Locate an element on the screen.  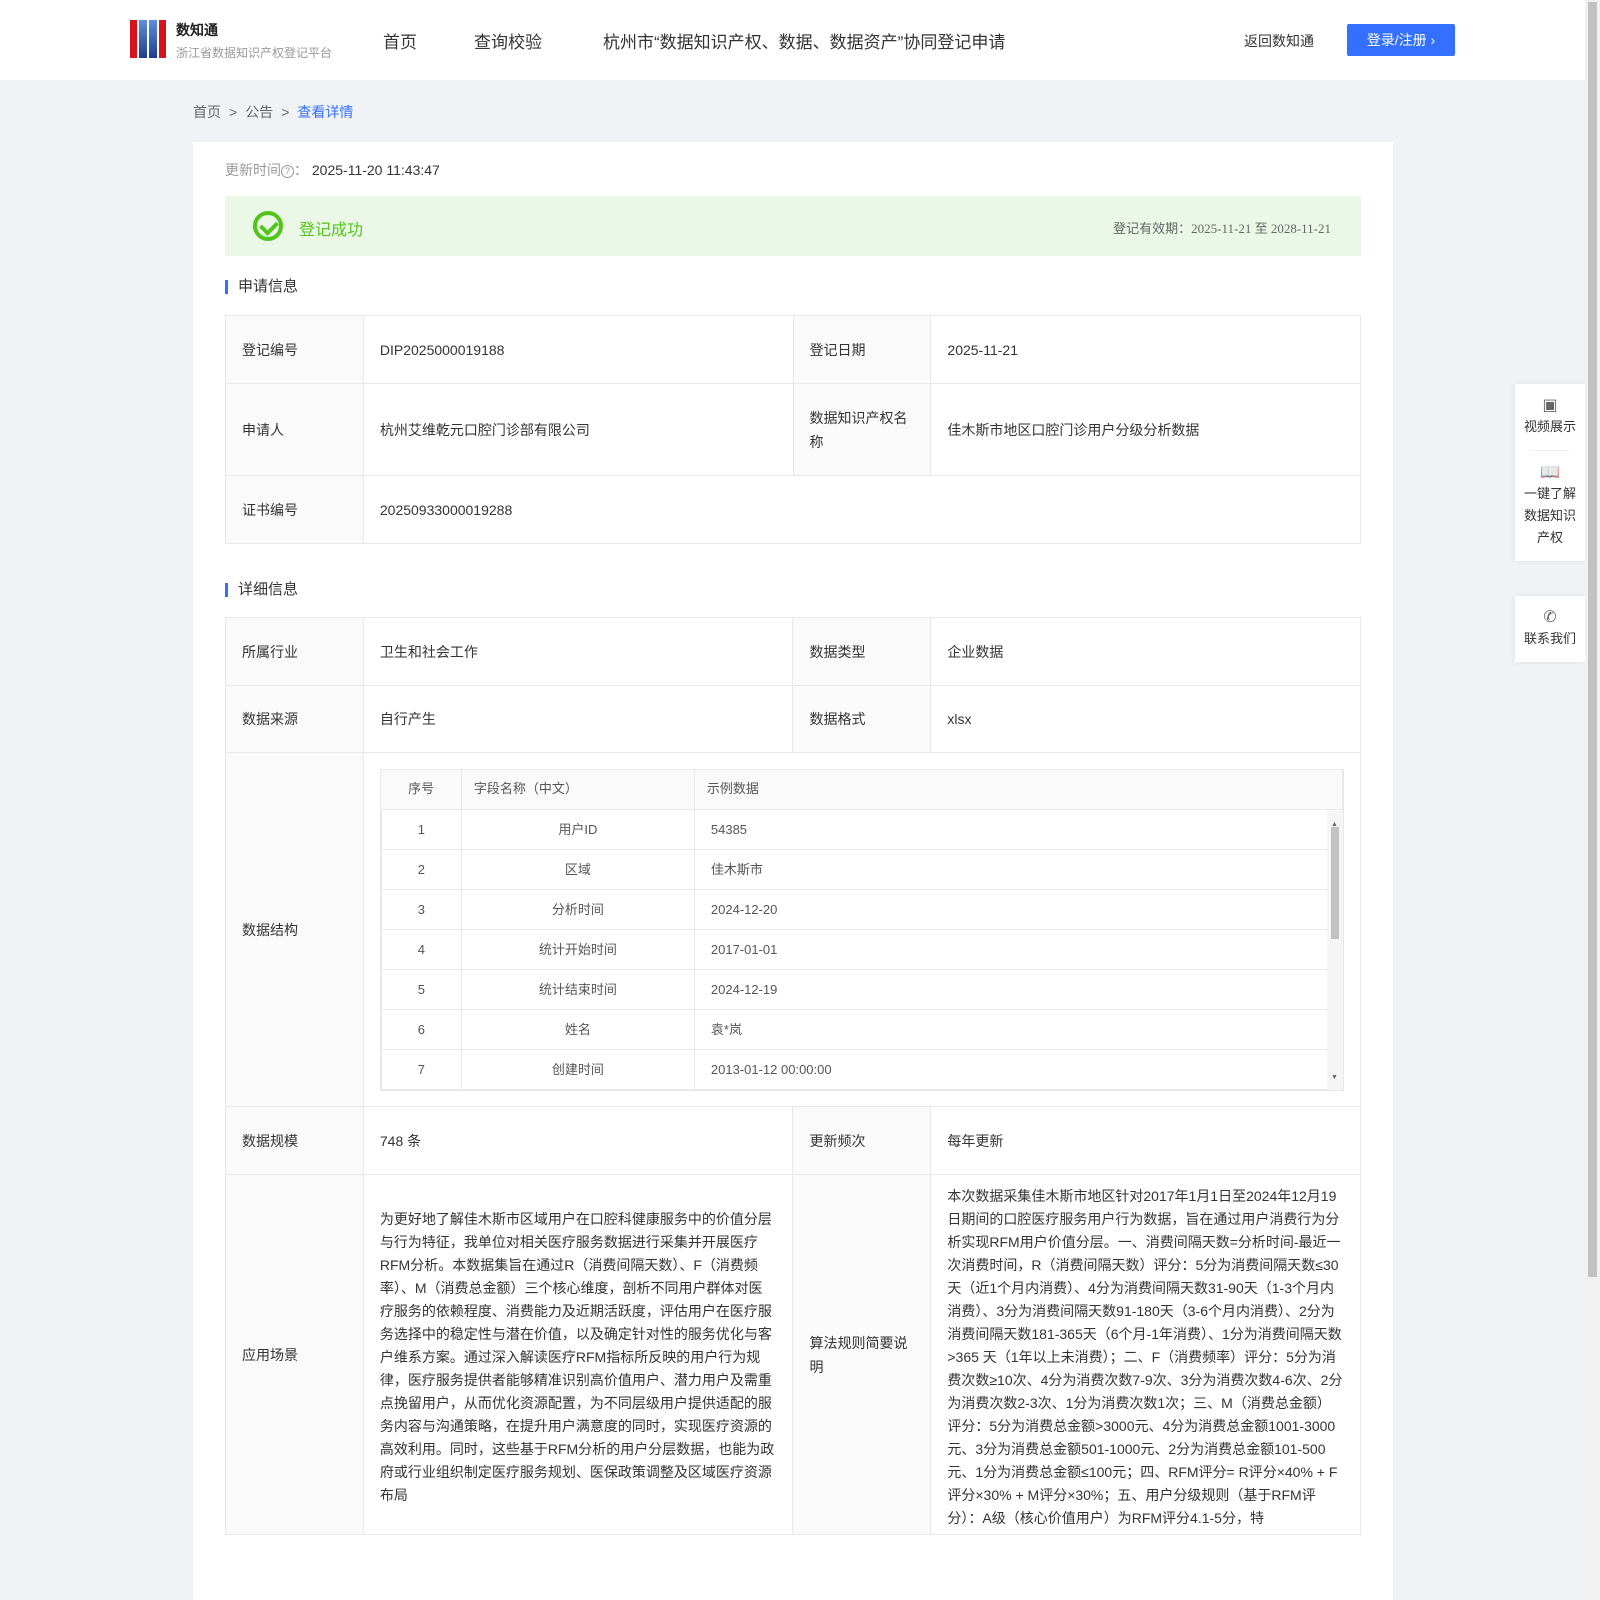
table-cell: 2013-01-12 00:00:00 is located at coordinates (1018, 1069).